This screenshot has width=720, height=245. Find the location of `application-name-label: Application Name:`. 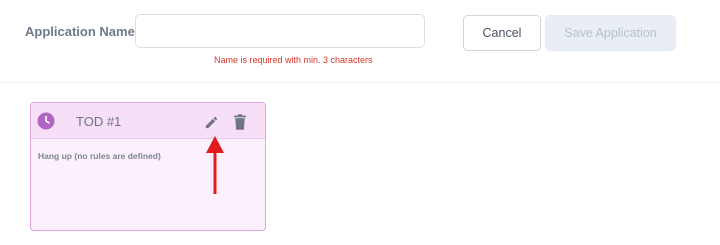

application-name-label: Application Name: is located at coordinates (82, 31).